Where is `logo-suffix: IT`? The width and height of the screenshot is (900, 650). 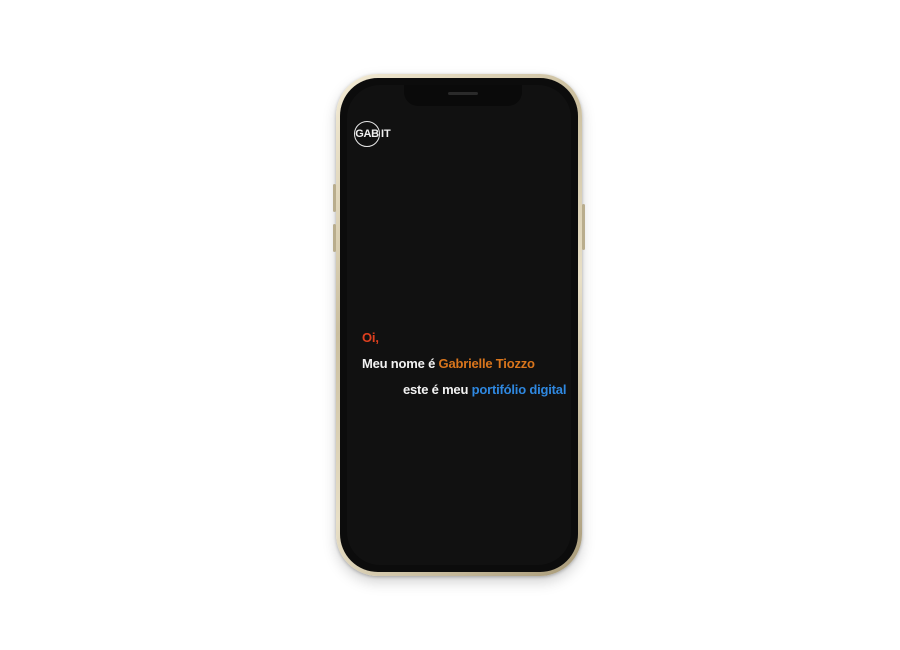 logo-suffix: IT is located at coordinates (386, 134).